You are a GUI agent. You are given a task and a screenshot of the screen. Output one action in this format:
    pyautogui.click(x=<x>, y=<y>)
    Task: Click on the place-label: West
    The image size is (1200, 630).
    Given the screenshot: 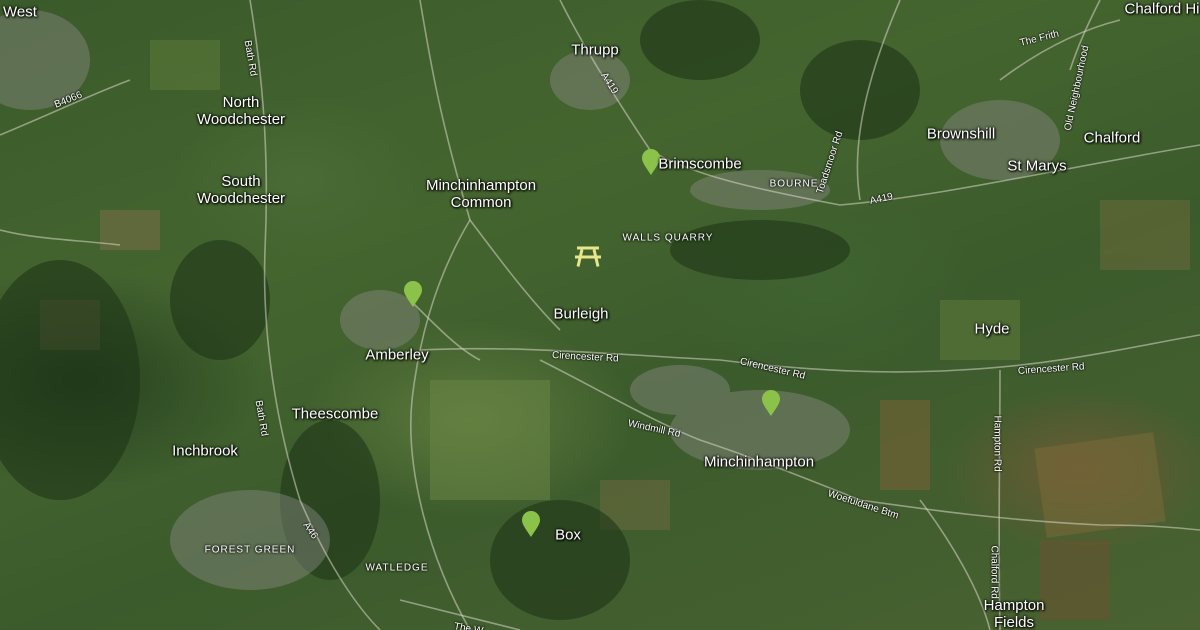 What is the action you would take?
    pyautogui.click(x=20, y=12)
    